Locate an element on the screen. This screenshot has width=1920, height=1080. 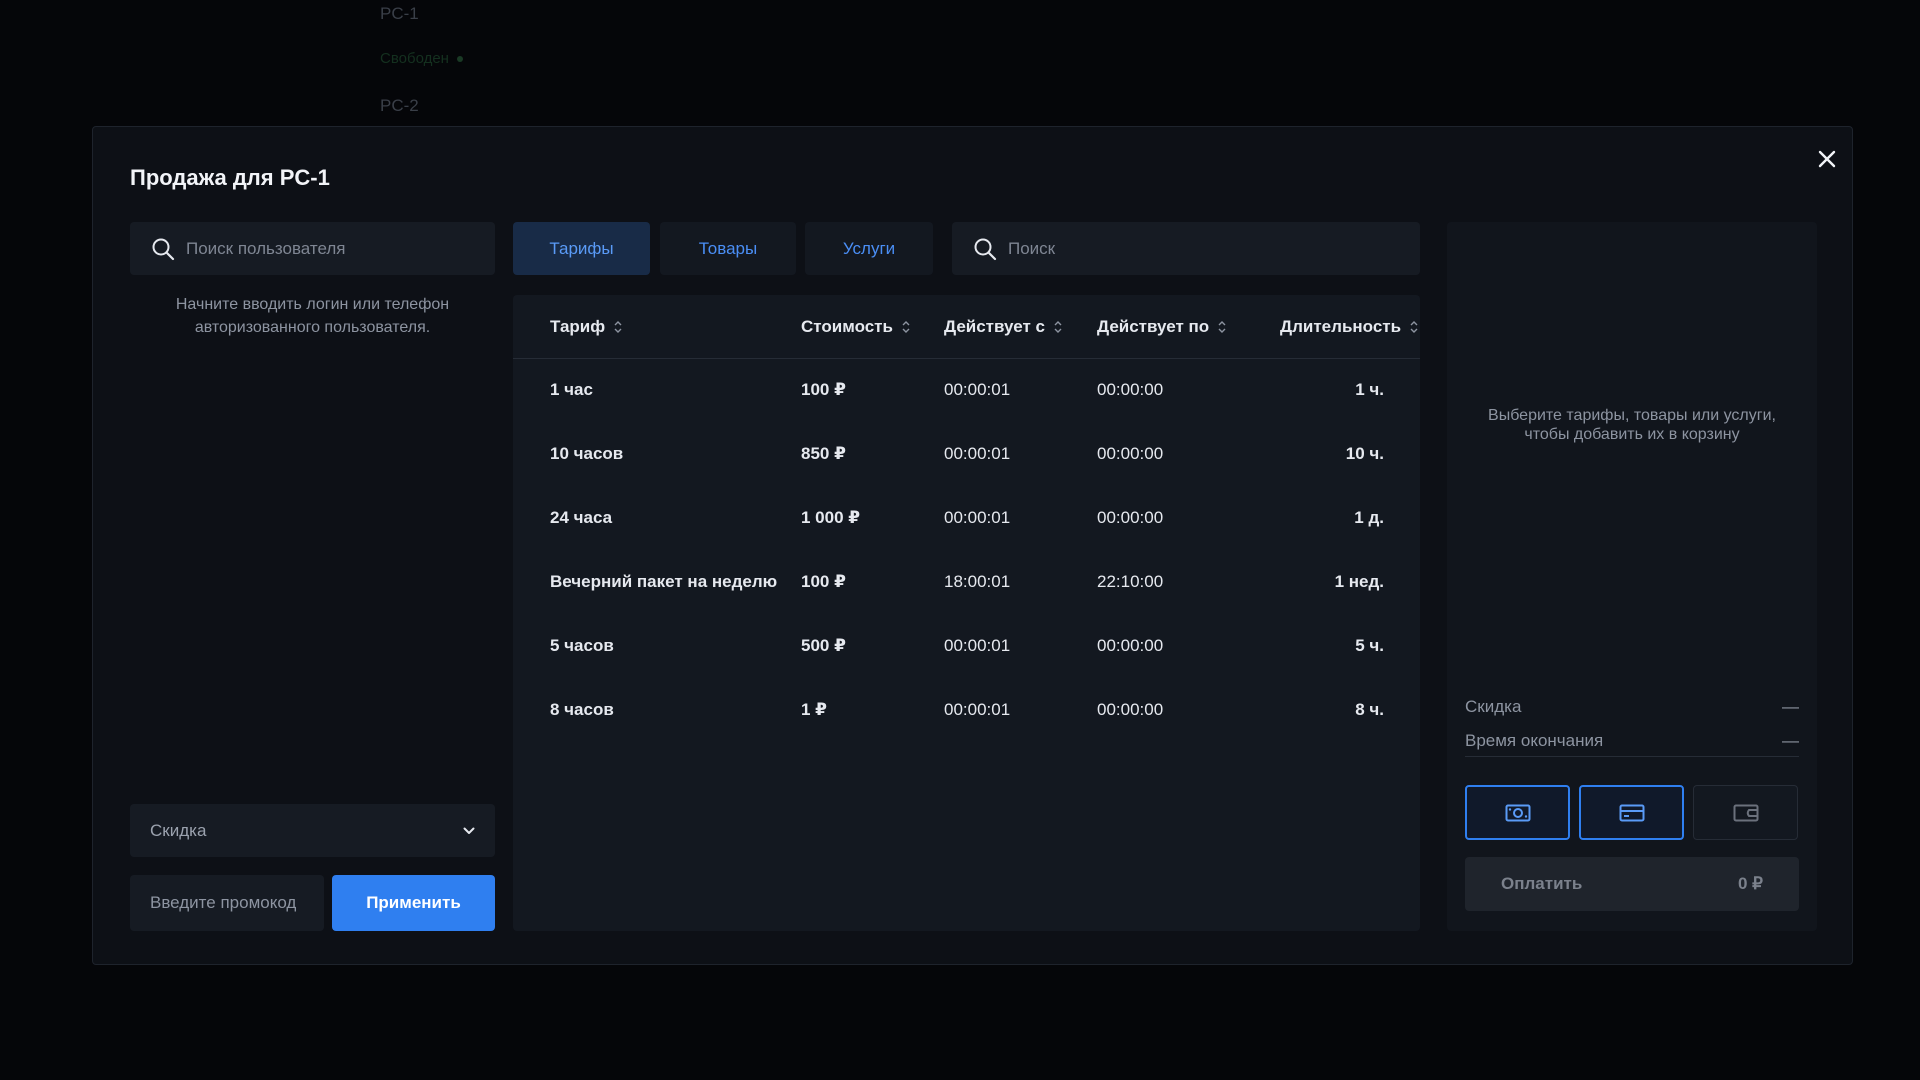
promo-code-input is located at coordinates (227, 903).